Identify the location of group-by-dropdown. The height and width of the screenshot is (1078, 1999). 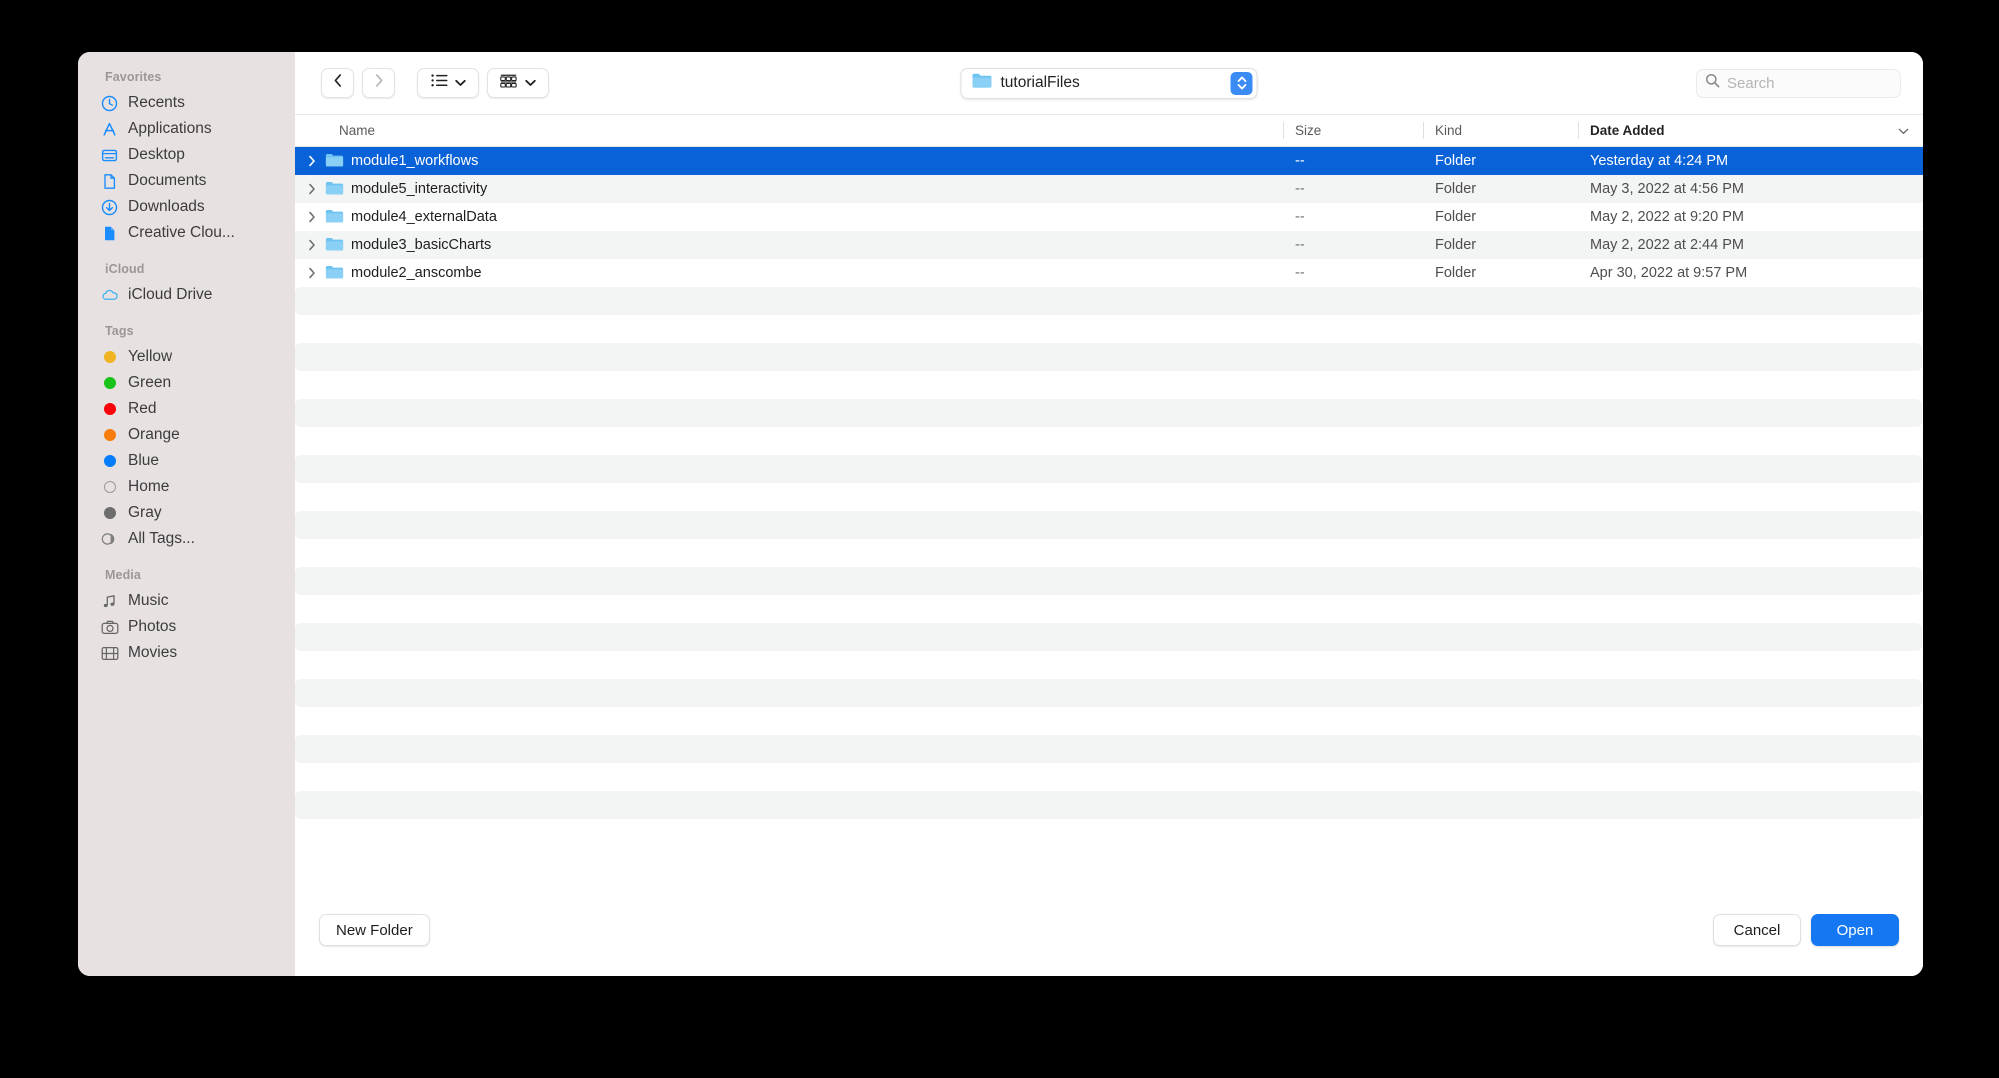
(518, 83).